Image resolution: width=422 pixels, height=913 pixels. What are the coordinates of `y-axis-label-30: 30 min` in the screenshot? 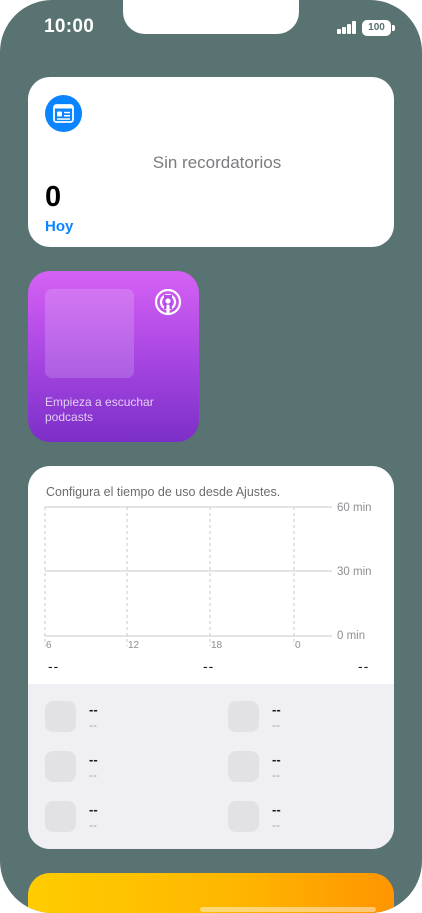 It's located at (354, 572).